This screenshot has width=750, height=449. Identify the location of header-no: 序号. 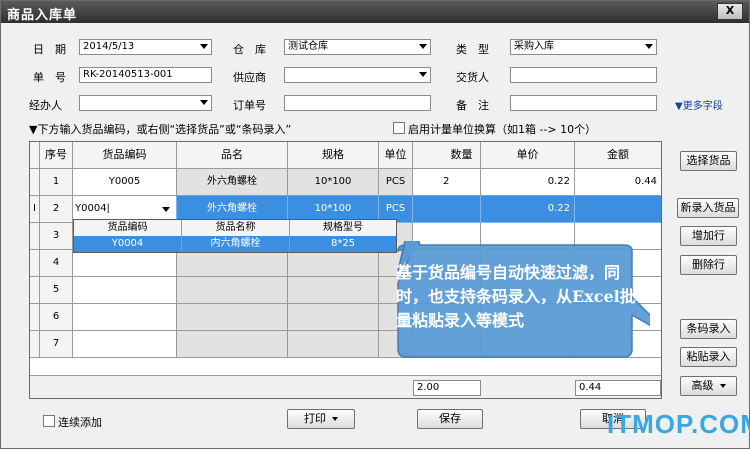
(56, 155).